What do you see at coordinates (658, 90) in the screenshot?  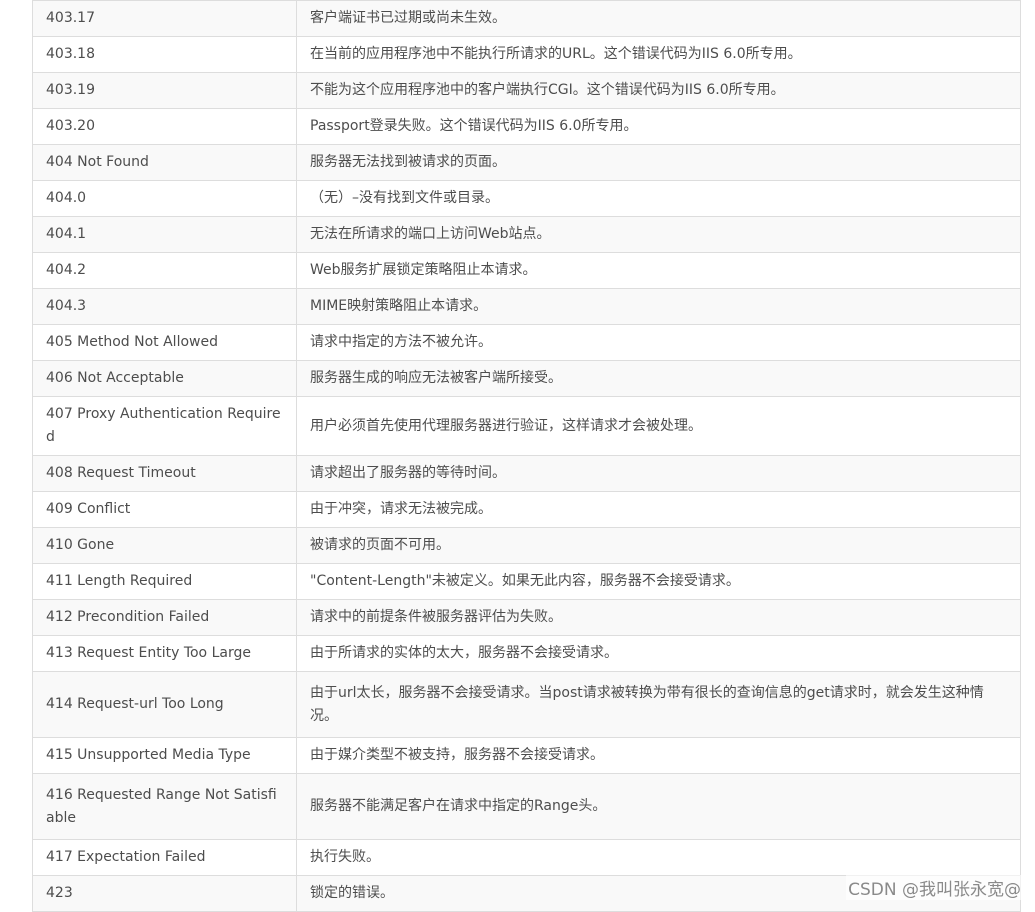 I see `description-cell: 不能为这个应用程序池中的客户端执行CGI。这个错误代码为IIS 6.0所专用。` at bounding box center [658, 90].